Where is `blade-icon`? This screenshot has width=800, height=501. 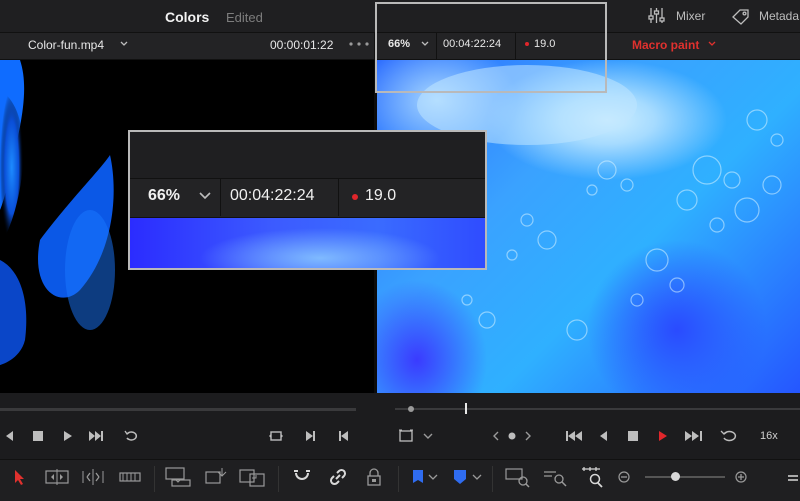
blade-icon is located at coordinates (130, 477).